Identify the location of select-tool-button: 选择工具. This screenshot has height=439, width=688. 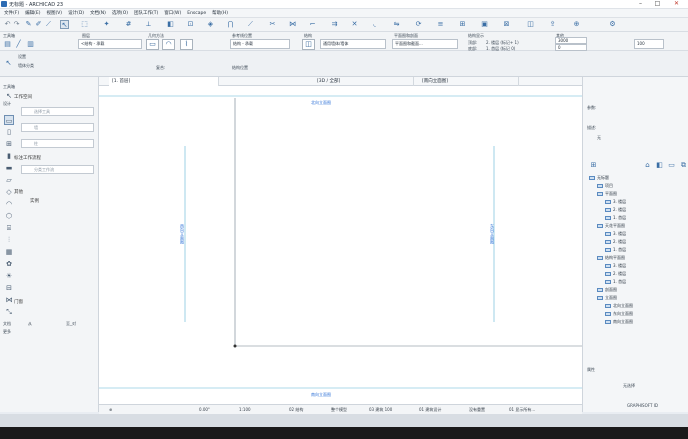
(57, 111).